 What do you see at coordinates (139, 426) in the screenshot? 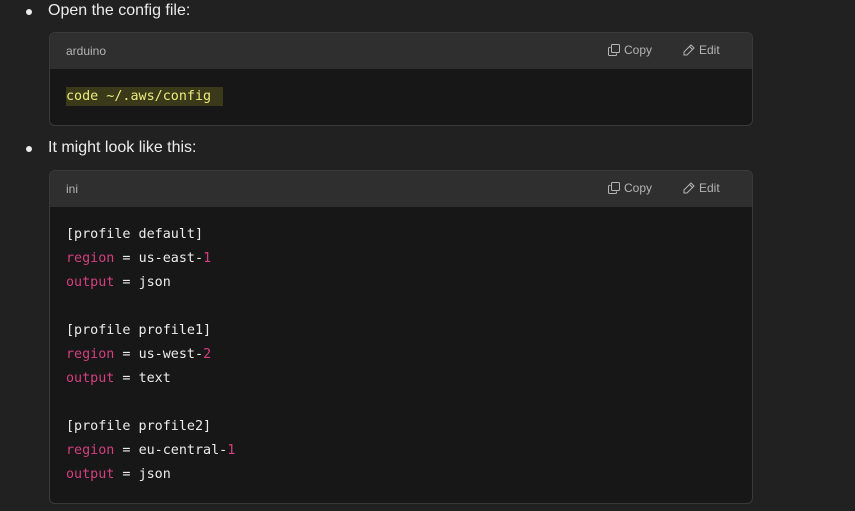
I see `ini-section-header: [profile profile2]` at bounding box center [139, 426].